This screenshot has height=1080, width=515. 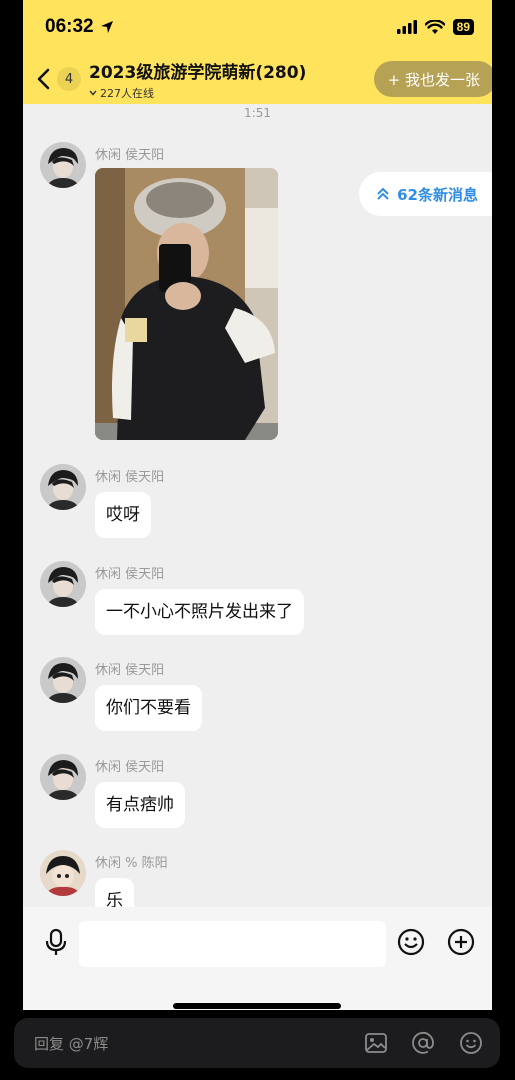 What do you see at coordinates (69, 26) in the screenshot?
I see `status-time: 06:32` at bounding box center [69, 26].